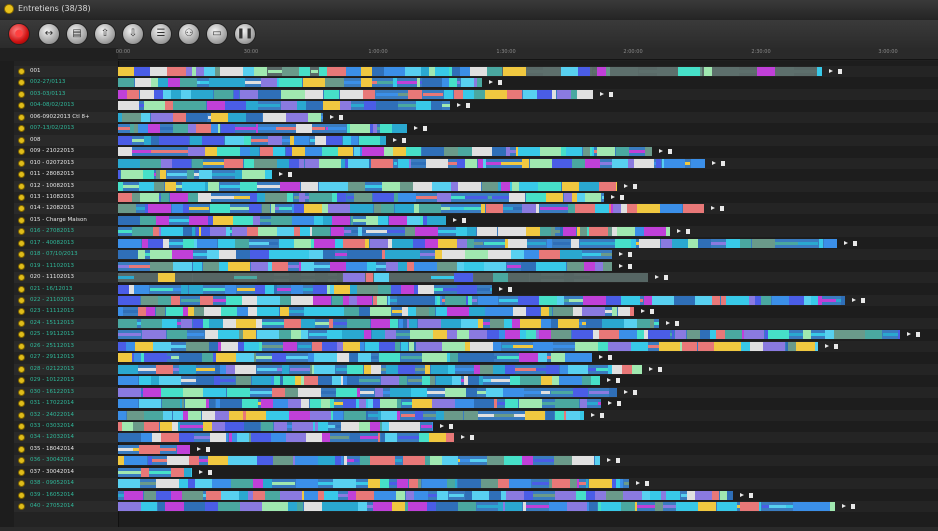  Describe the element at coordinates (476, 243) in the screenshot. I see `track-row: 017 - 40082013` at that location.